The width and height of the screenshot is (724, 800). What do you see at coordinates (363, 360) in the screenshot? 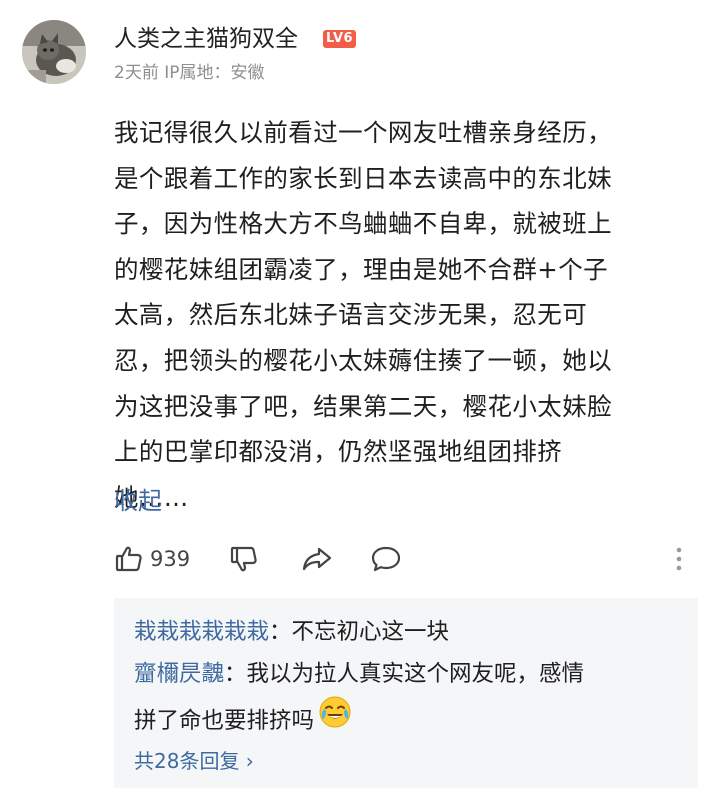
I see `comment-line: 忍，把领头的樱花小太妹薅住揍了一顿，她以` at bounding box center [363, 360].